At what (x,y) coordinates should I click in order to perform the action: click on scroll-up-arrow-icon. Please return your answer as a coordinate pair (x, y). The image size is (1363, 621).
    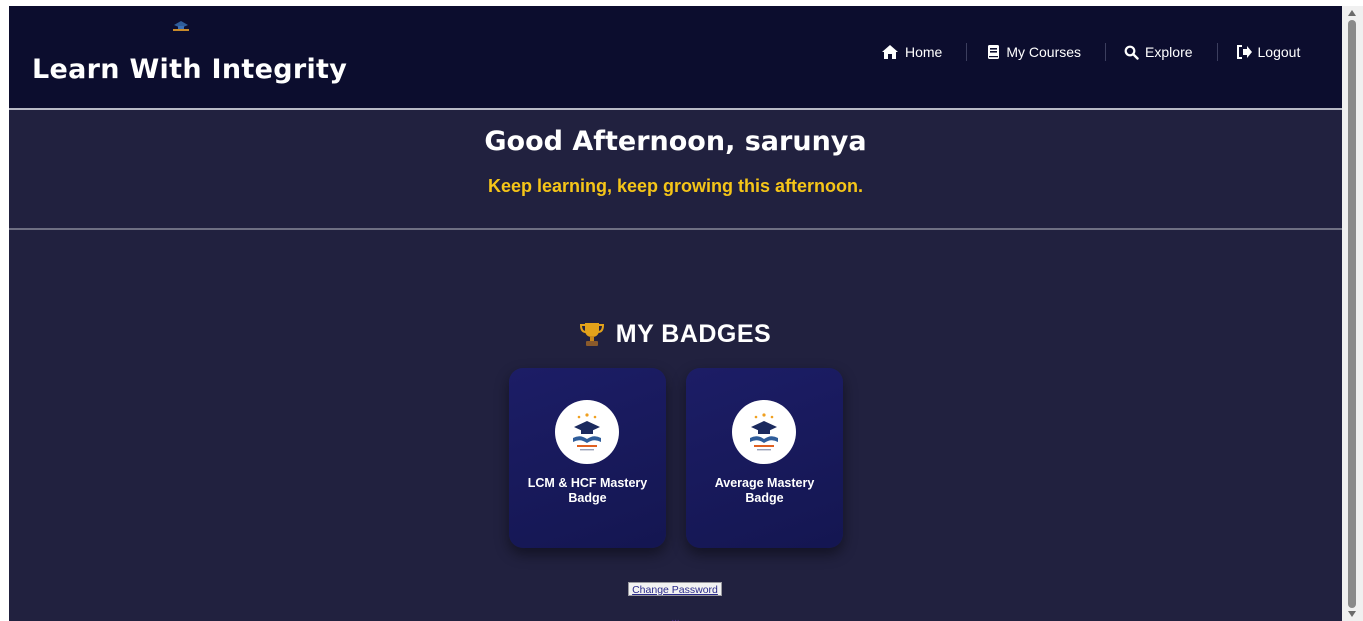
    Looking at the image, I should click on (1352, 13).